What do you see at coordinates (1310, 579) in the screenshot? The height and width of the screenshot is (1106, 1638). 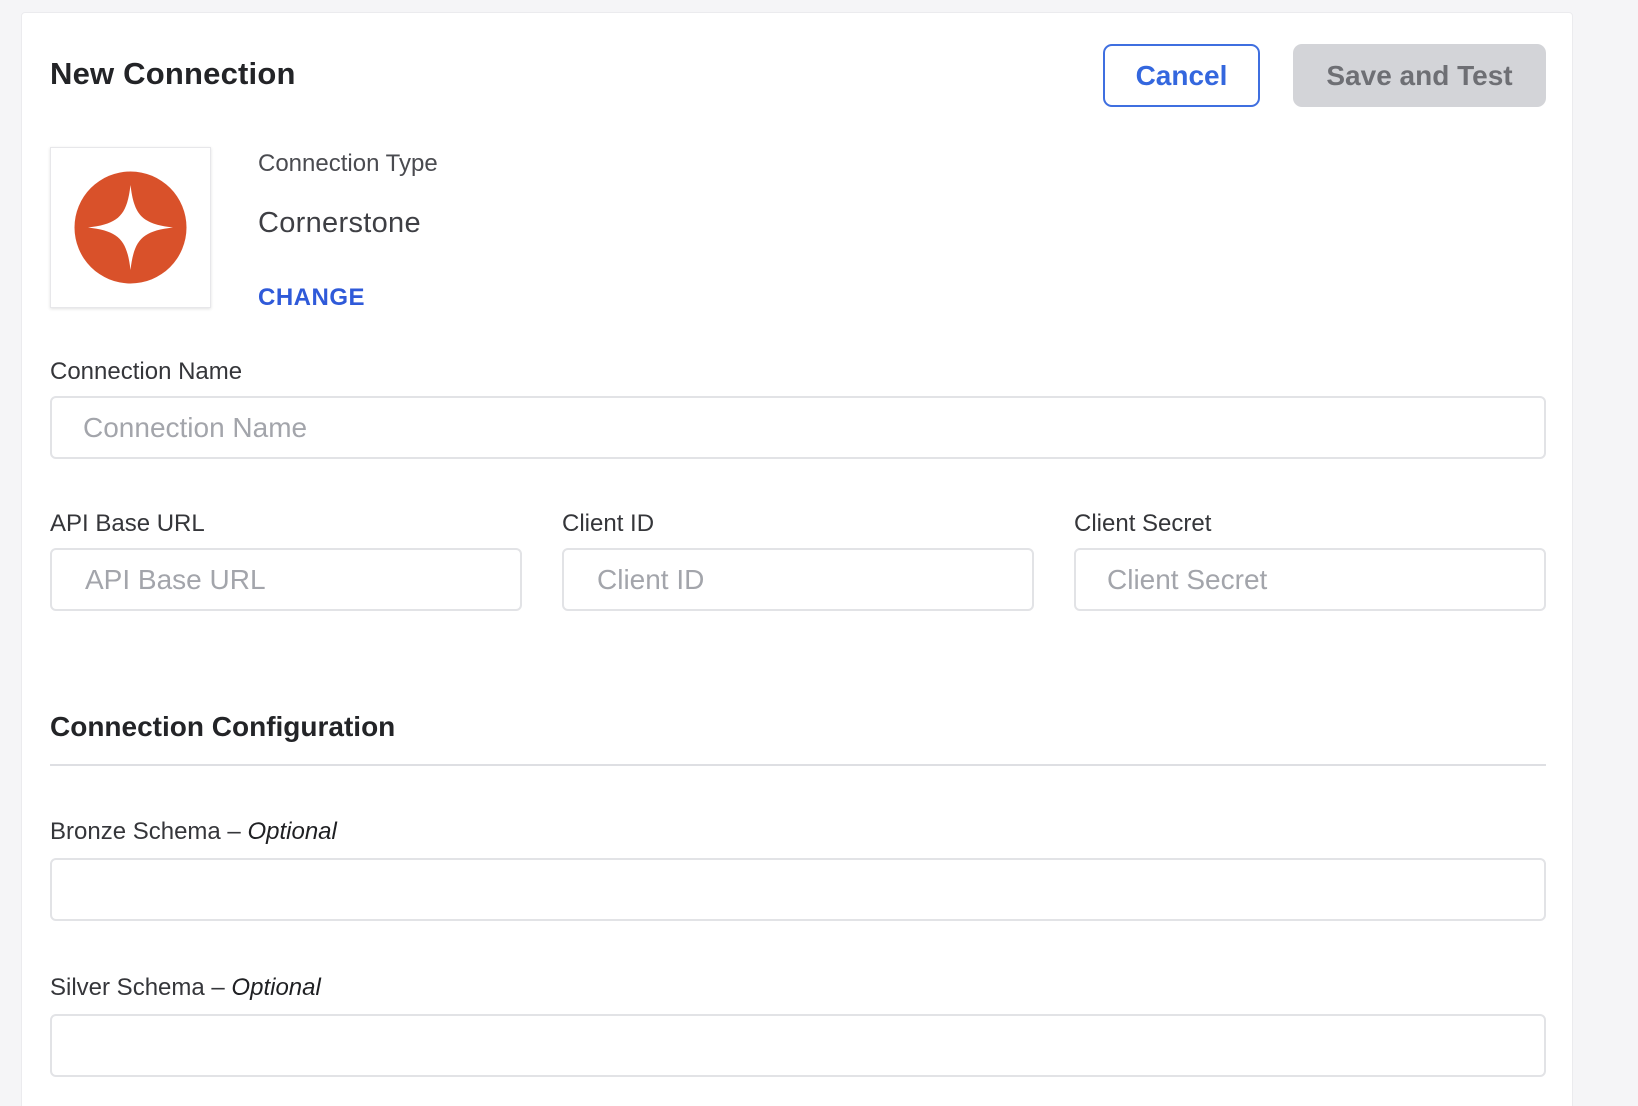 I see `client-secret-input` at bounding box center [1310, 579].